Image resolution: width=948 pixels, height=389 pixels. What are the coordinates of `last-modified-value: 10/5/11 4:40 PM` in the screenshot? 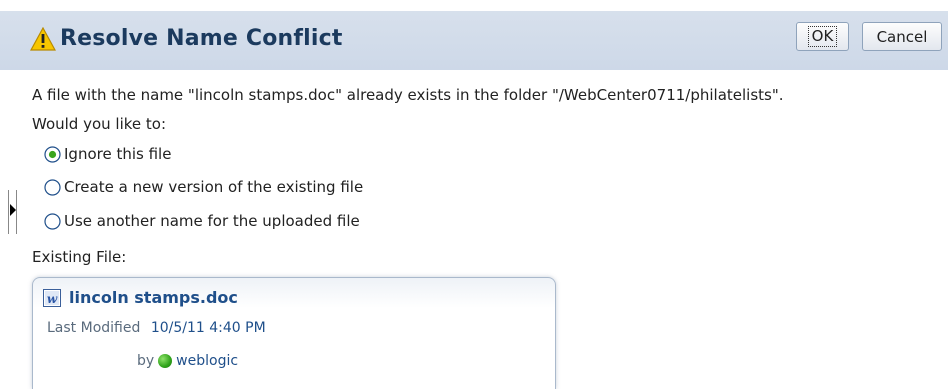 It's located at (208, 328).